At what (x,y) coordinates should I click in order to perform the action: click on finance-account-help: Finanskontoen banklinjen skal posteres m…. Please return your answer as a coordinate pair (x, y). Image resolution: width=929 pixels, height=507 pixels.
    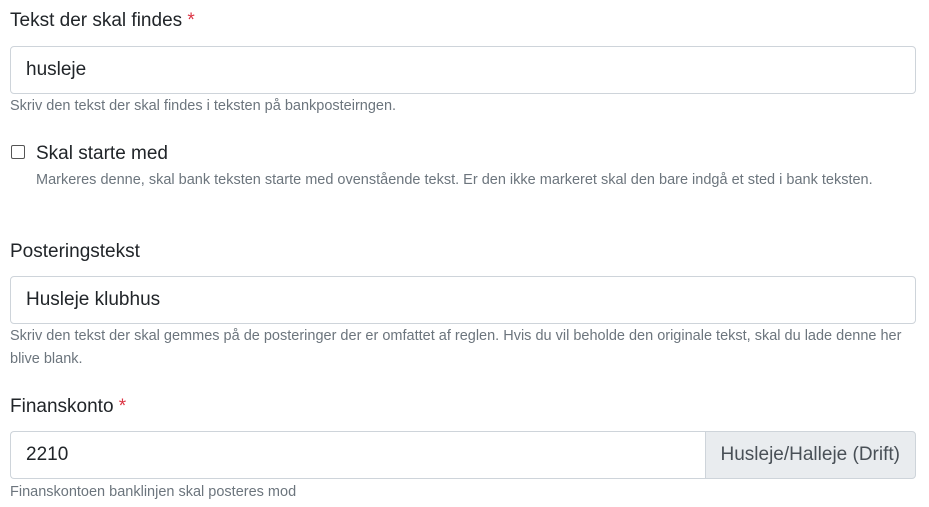
    Looking at the image, I should click on (153, 492).